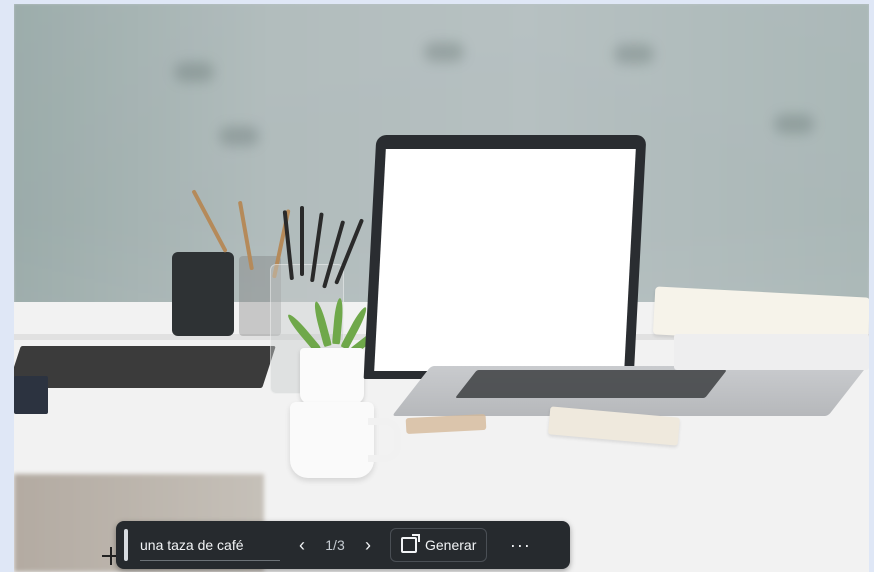 The image size is (874, 572). What do you see at coordinates (410, 543) in the screenshot?
I see `open-external-icon` at bounding box center [410, 543].